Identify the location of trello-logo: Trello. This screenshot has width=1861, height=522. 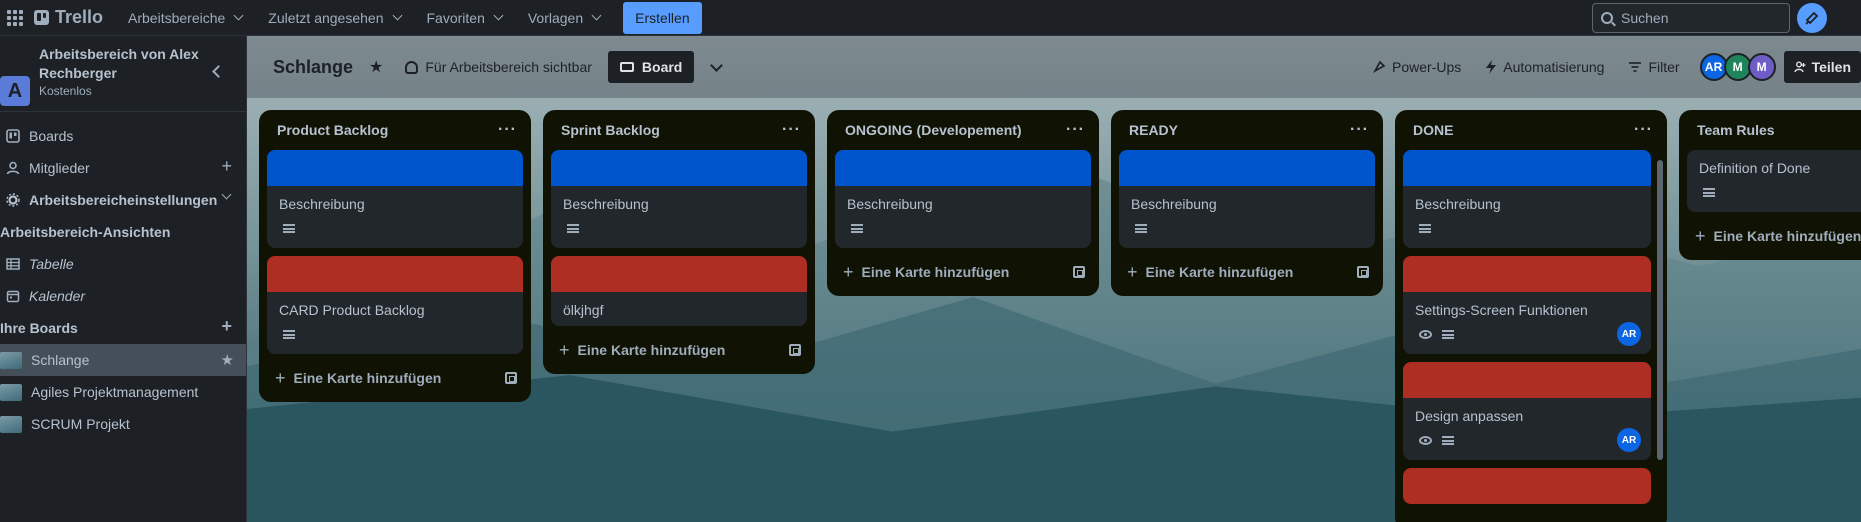
(68, 17).